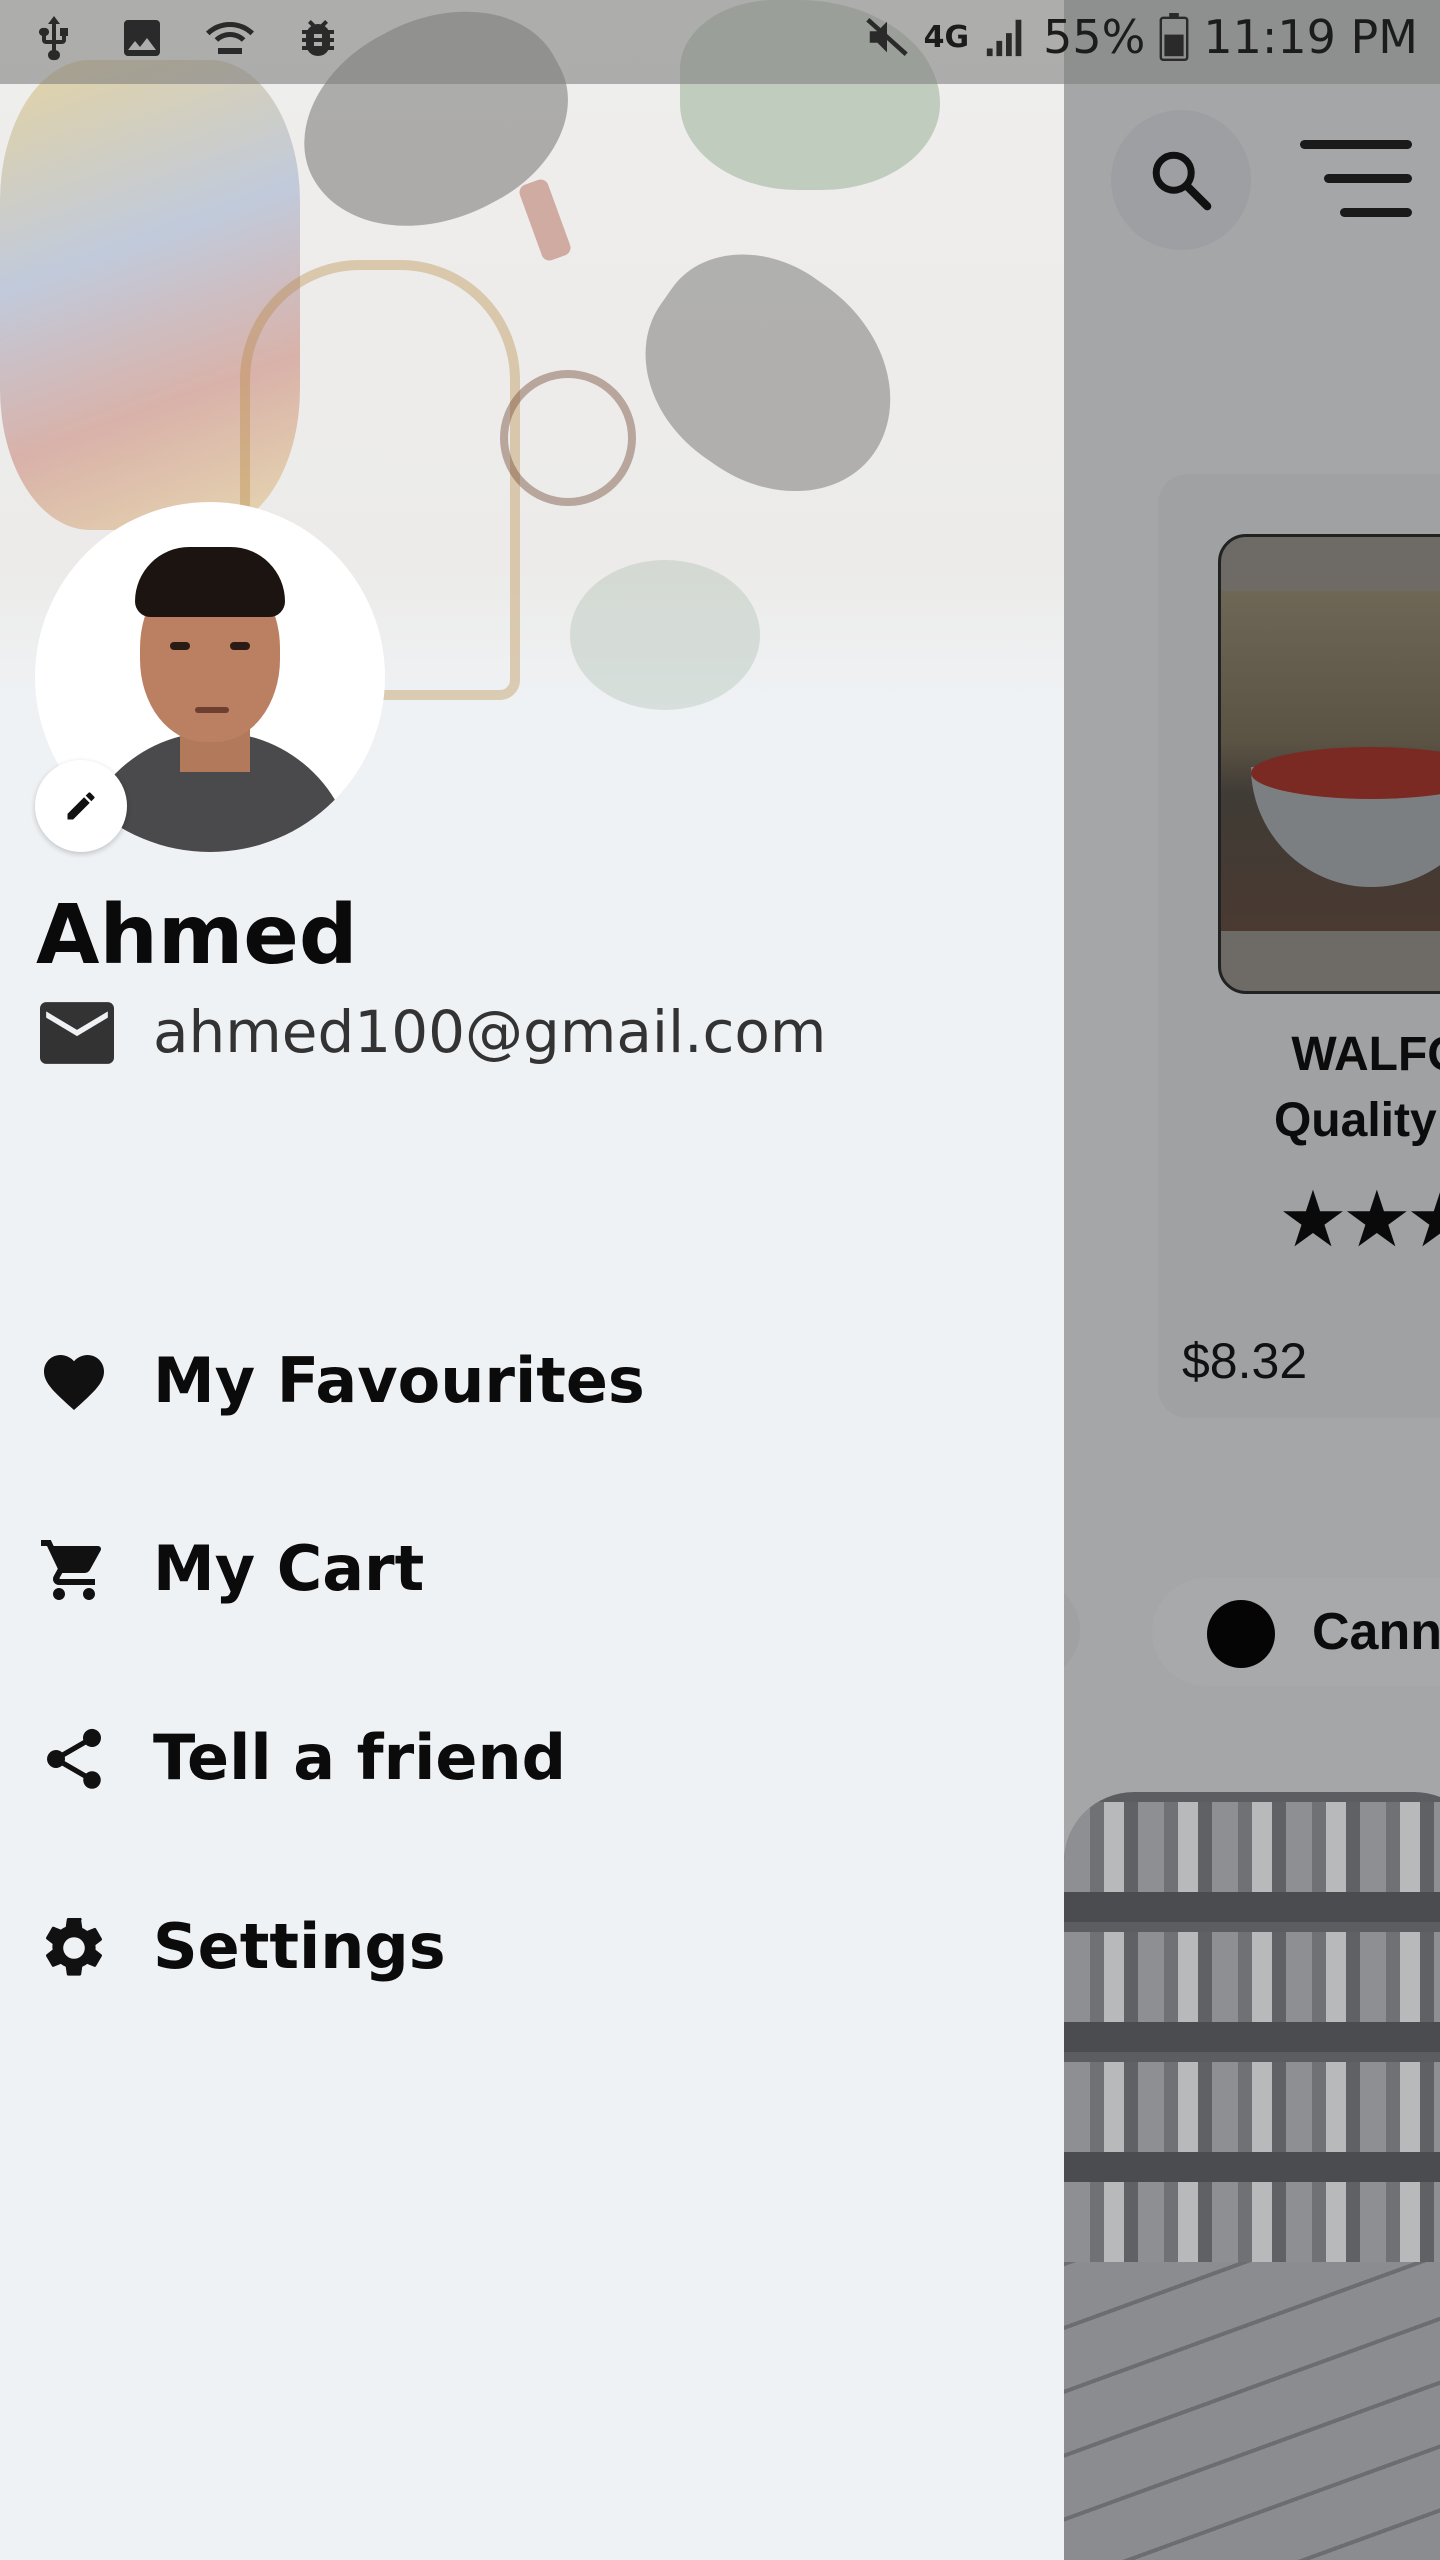 The image size is (1440, 2560). I want to click on menu-item-label: Tell a friend, so click(359, 1757).